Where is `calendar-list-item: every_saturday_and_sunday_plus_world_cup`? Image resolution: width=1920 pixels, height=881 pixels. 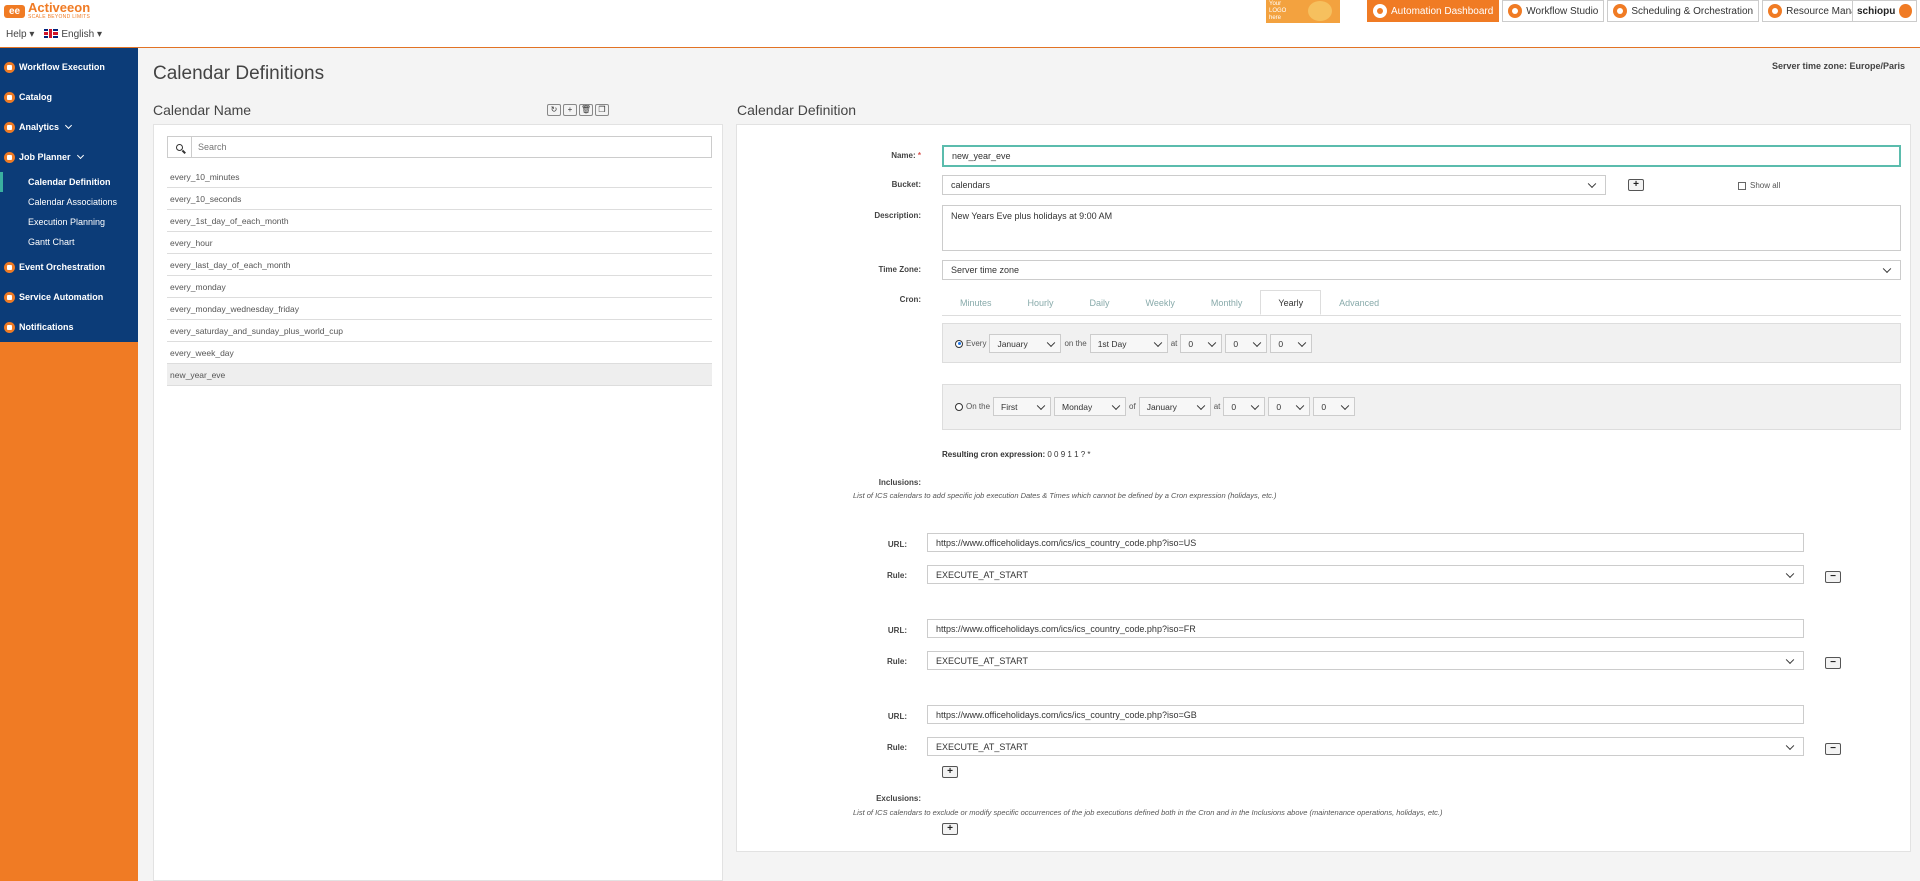
calendar-list-item: every_saturday_and_sunday_plus_world_cup is located at coordinates (439, 331).